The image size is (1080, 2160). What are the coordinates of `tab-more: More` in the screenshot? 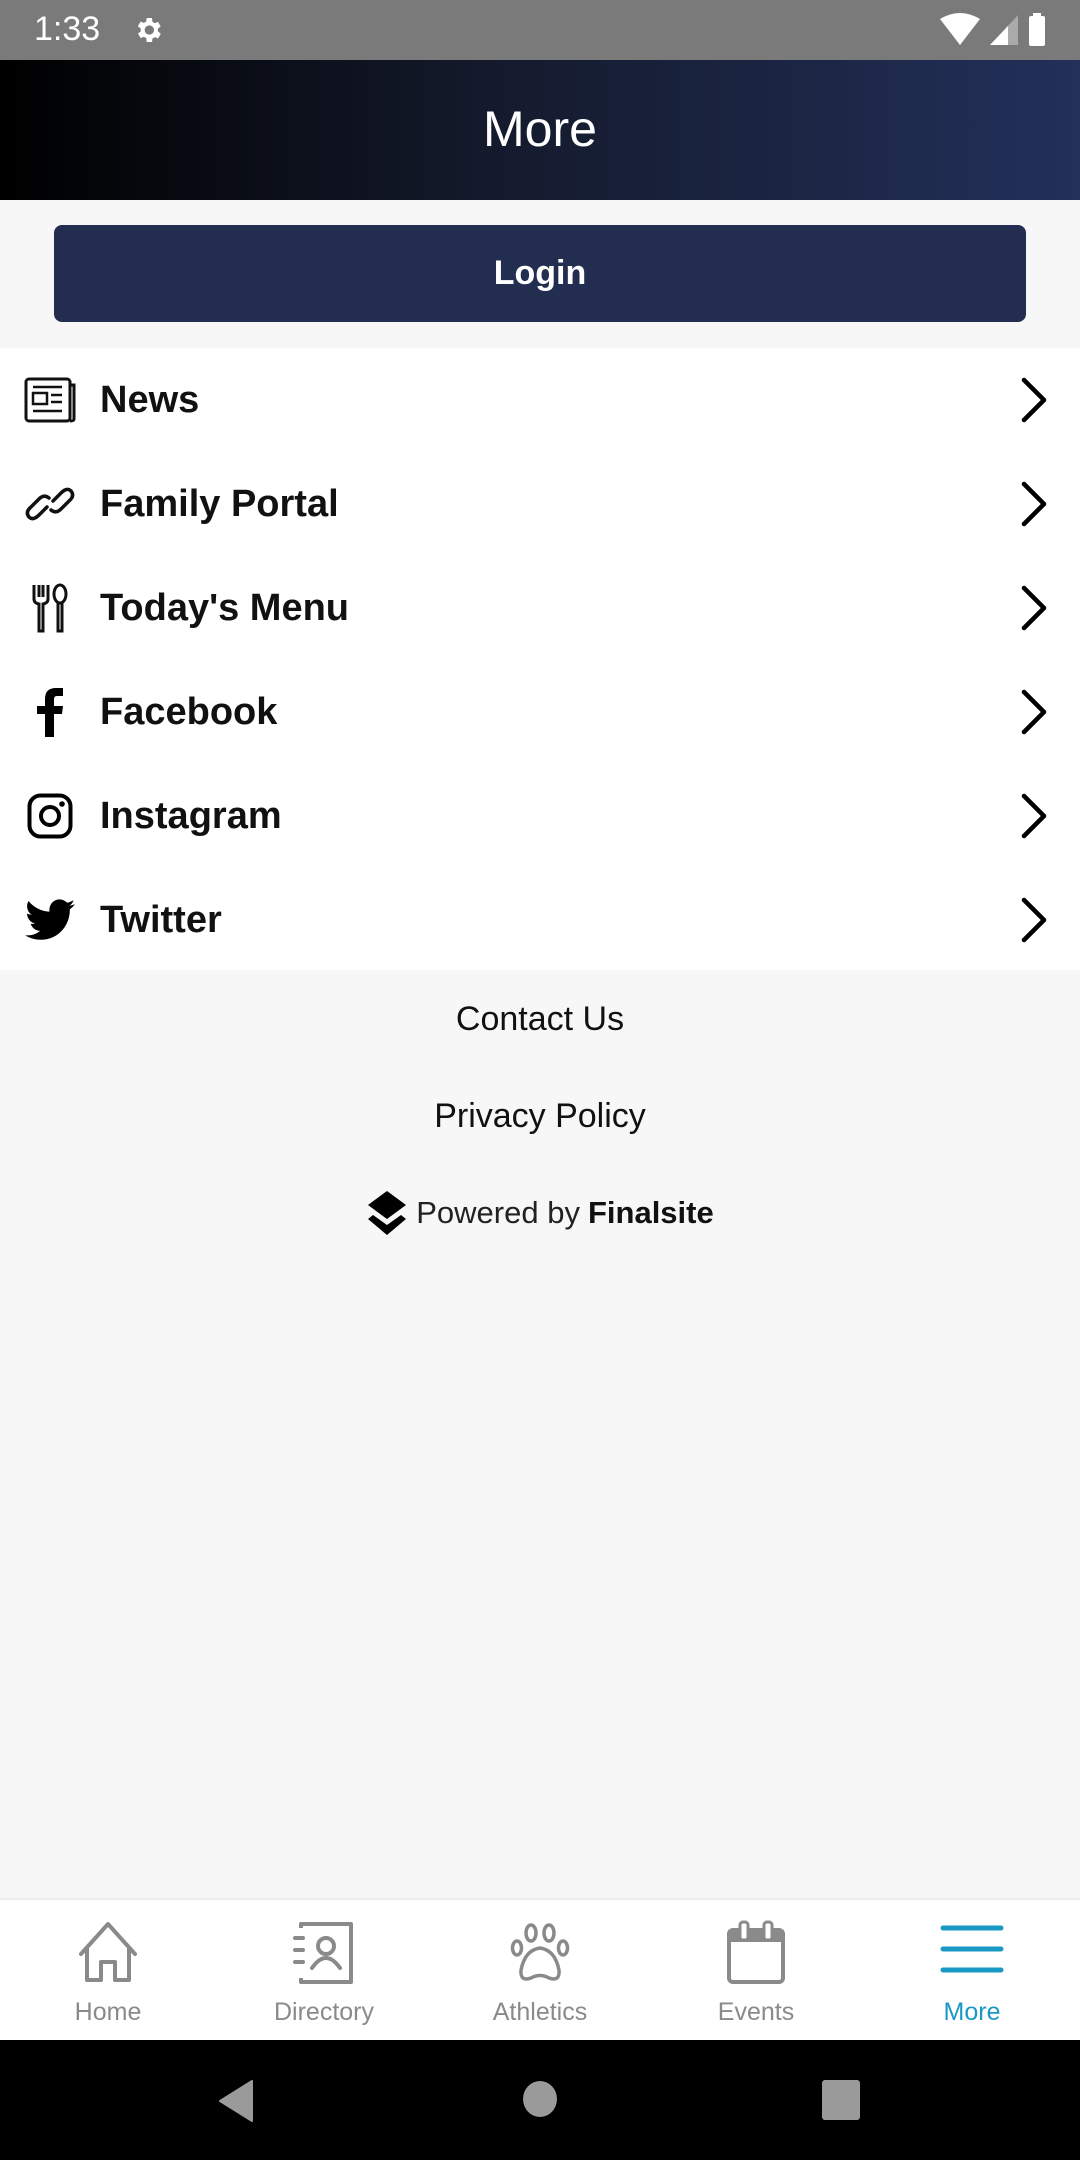 It's located at (972, 1970).